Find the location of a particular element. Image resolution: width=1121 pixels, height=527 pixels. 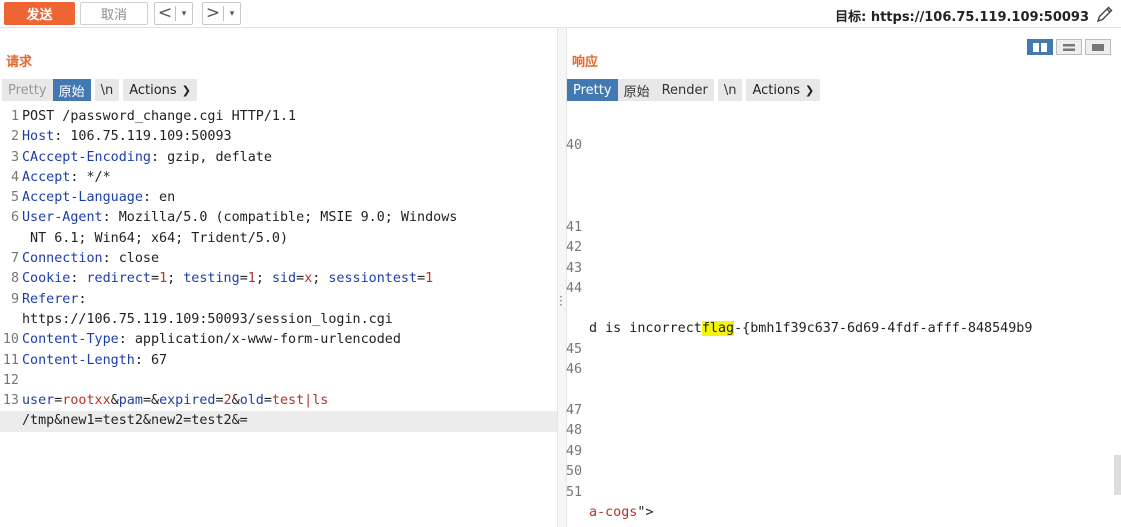

response-tab-raw: 原始 is located at coordinates (636, 90).